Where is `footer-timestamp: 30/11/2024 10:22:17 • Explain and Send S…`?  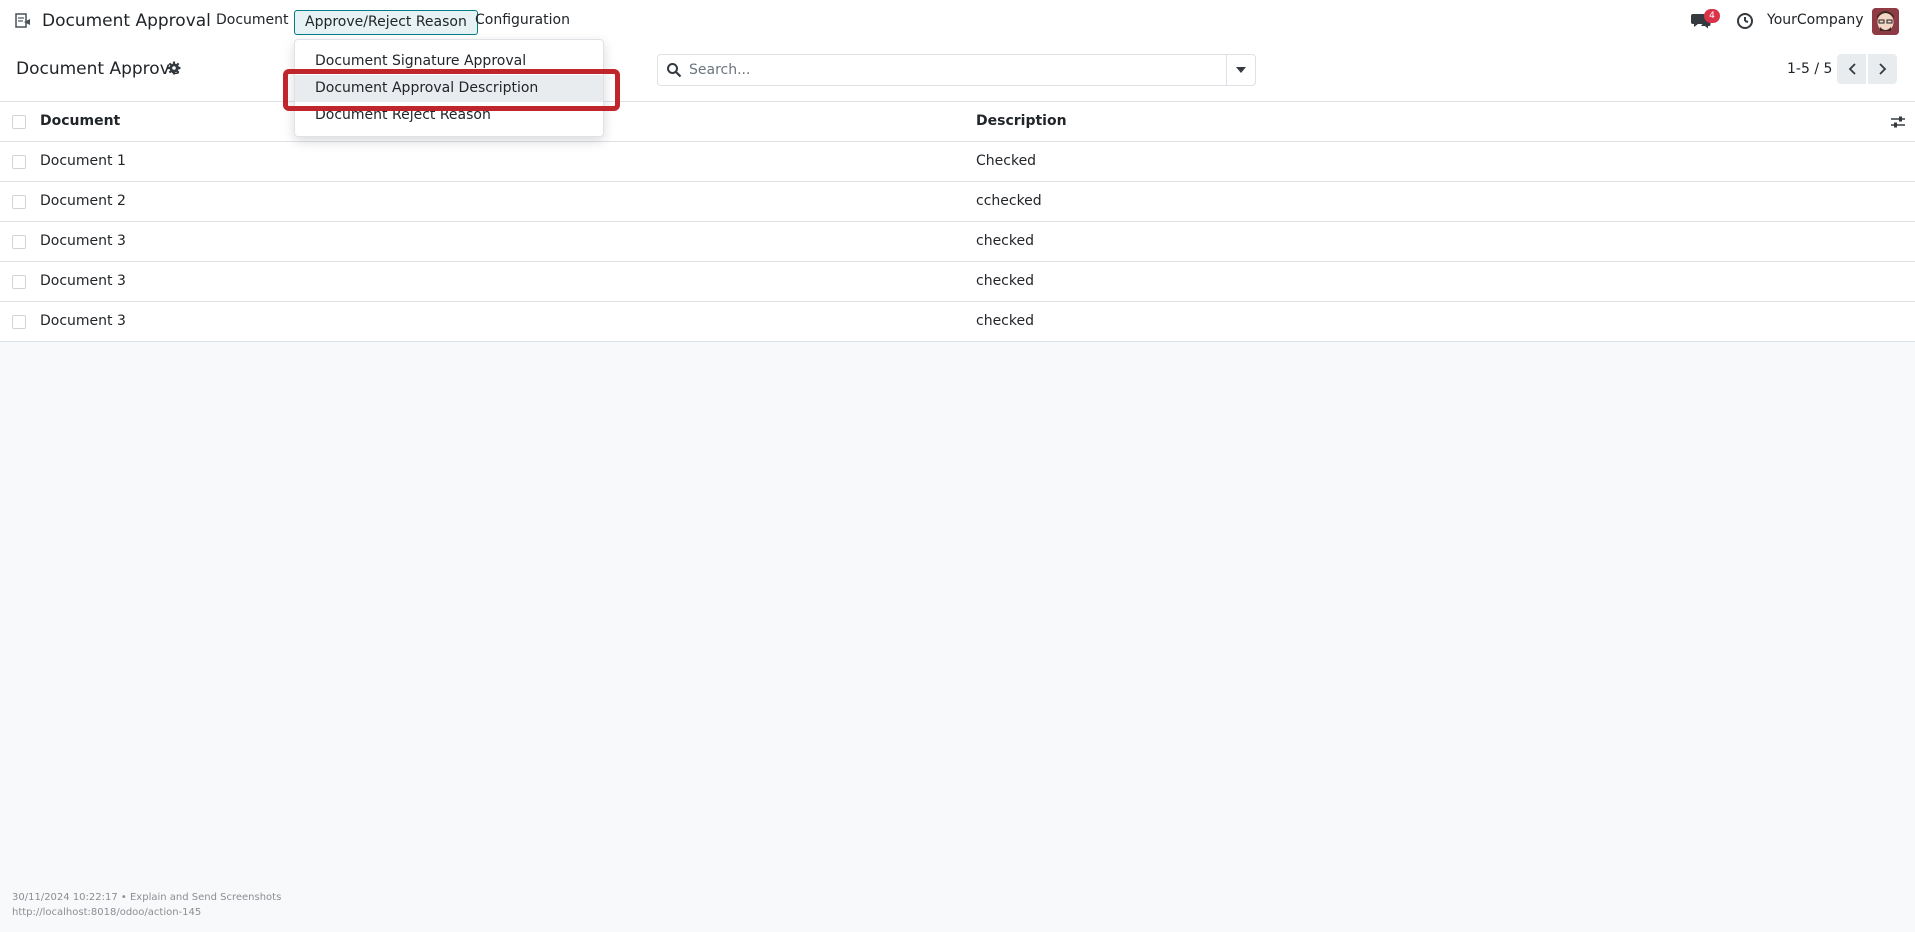
footer-timestamp: 30/11/2024 10:22:17 • Explain and Send S… is located at coordinates (147, 897).